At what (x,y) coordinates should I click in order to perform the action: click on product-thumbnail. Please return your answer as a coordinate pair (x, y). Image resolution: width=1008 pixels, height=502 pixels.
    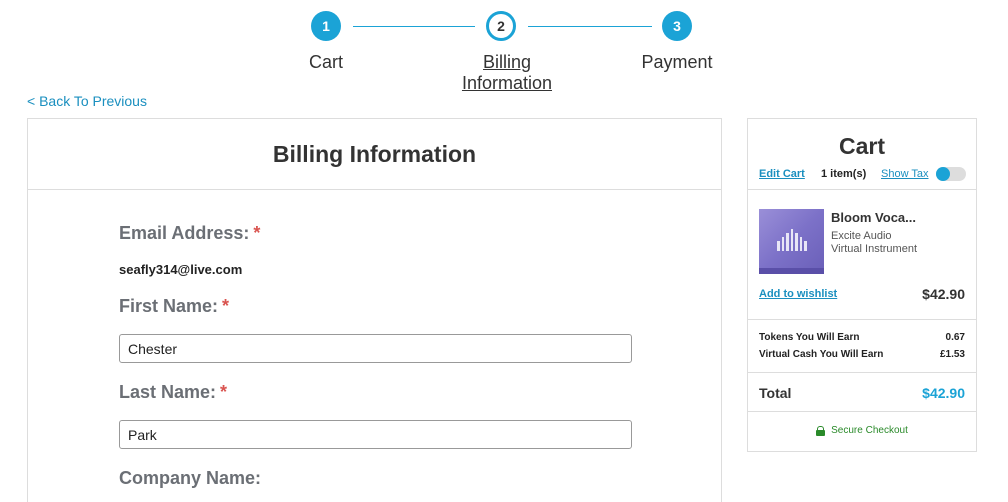
    Looking at the image, I should click on (791, 241).